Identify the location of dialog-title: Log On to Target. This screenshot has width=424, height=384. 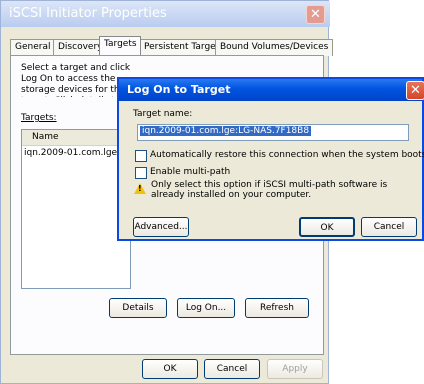
(179, 89).